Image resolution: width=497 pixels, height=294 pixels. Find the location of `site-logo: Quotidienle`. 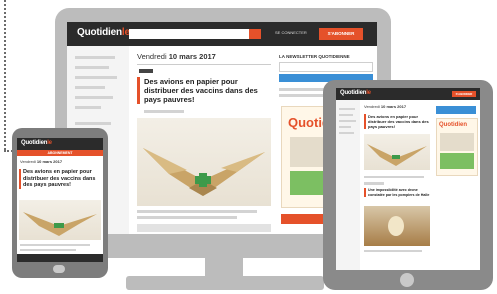

site-logo: Quotidienle is located at coordinates (103, 32).